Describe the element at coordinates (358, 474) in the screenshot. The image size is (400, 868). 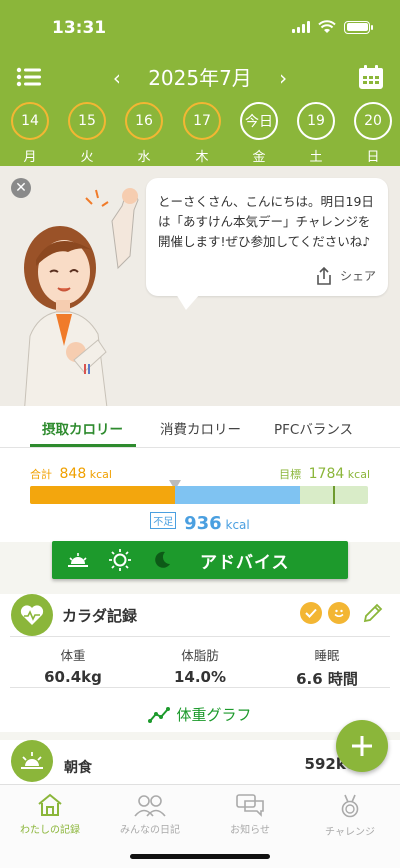
I see `goal-unit: kcal` at that location.